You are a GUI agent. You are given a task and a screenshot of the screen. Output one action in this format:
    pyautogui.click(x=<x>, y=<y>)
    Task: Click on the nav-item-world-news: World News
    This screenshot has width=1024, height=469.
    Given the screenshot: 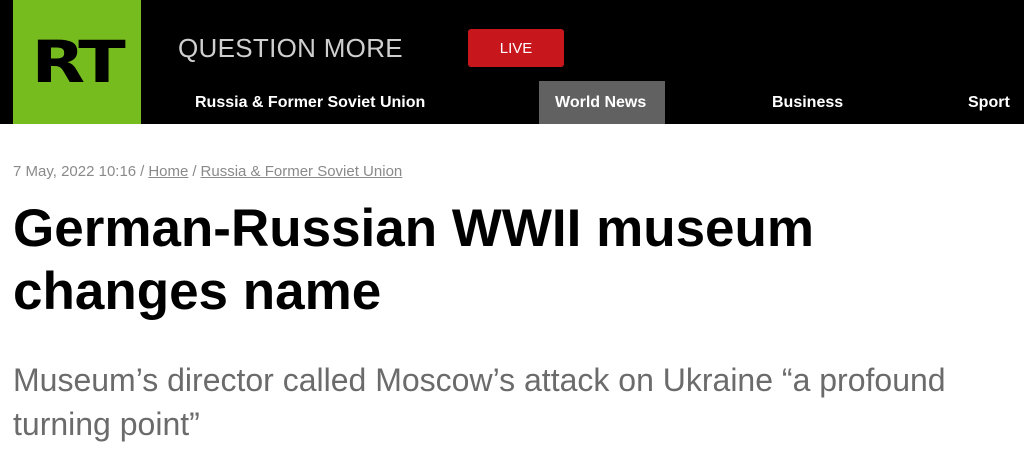 What is the action you would take?
    pyautogui.click(x=602, y=102)
    